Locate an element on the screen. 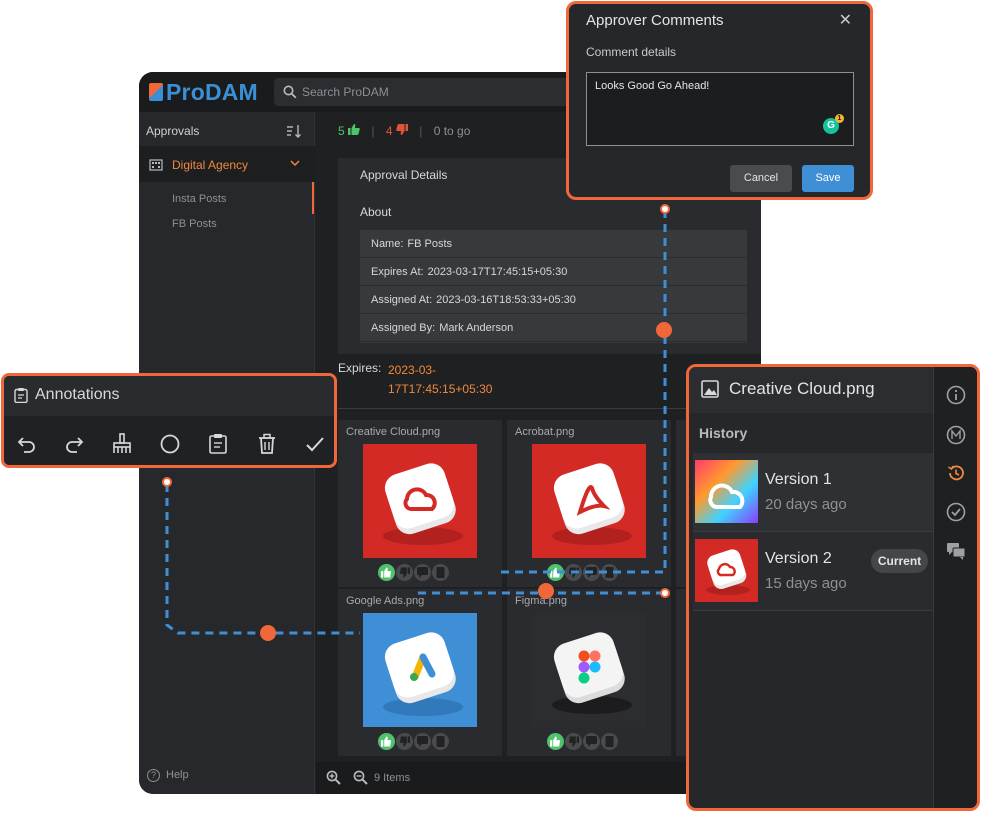 Image resolution: width=1000 pixels, height=825 pixels. version-item: Version 1 20 days ago is located at coordinates (814, 492).